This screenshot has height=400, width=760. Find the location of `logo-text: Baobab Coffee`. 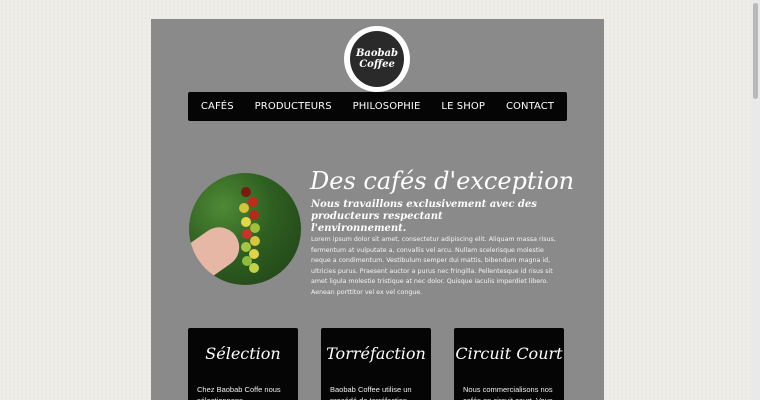

logo-text: Baobab Coffee is located at coordinates (377, 59).